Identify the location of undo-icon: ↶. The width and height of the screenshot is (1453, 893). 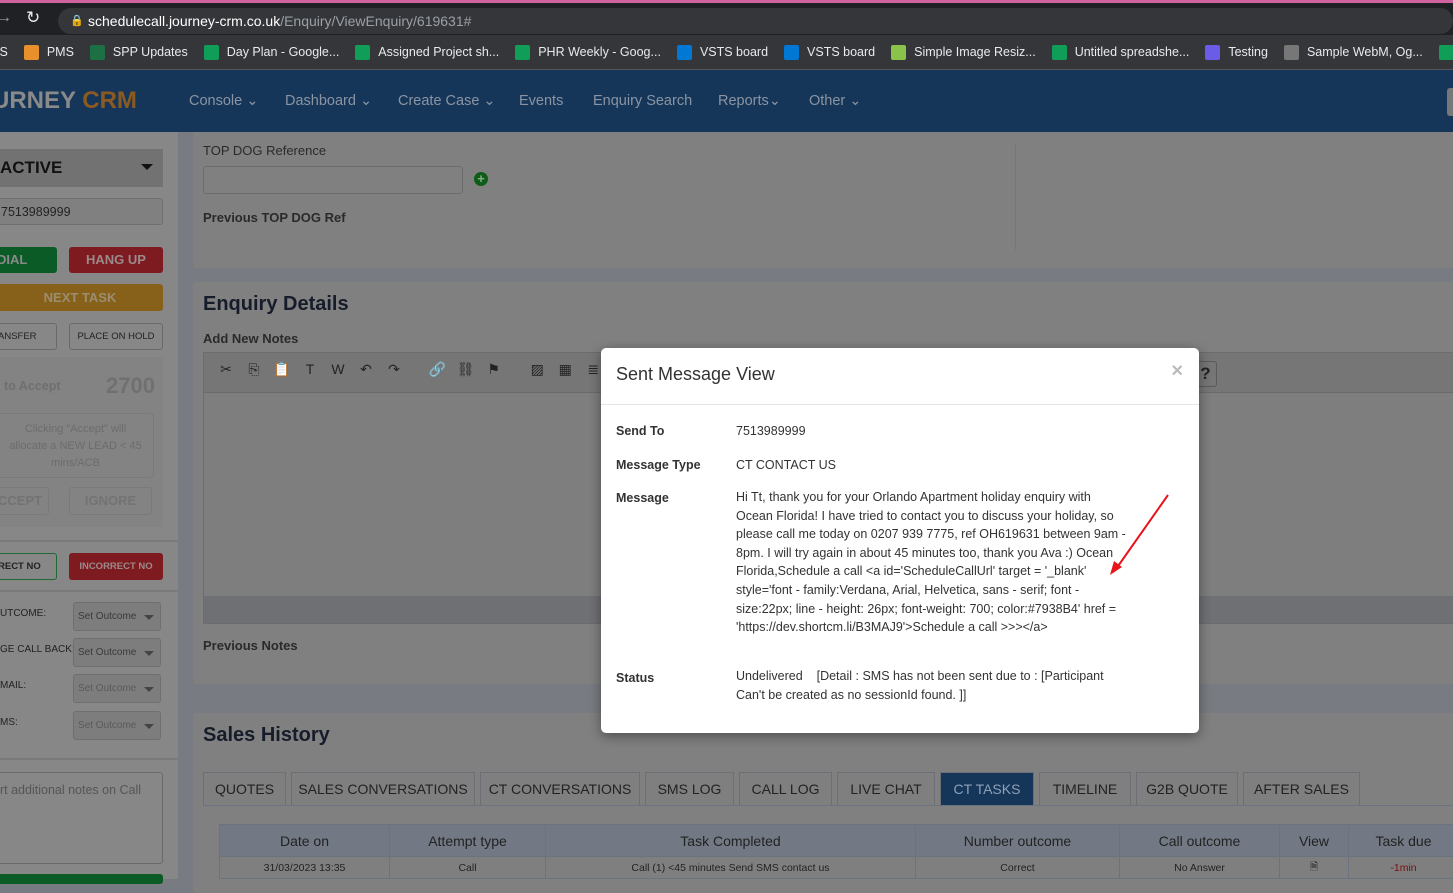
(366, 369).